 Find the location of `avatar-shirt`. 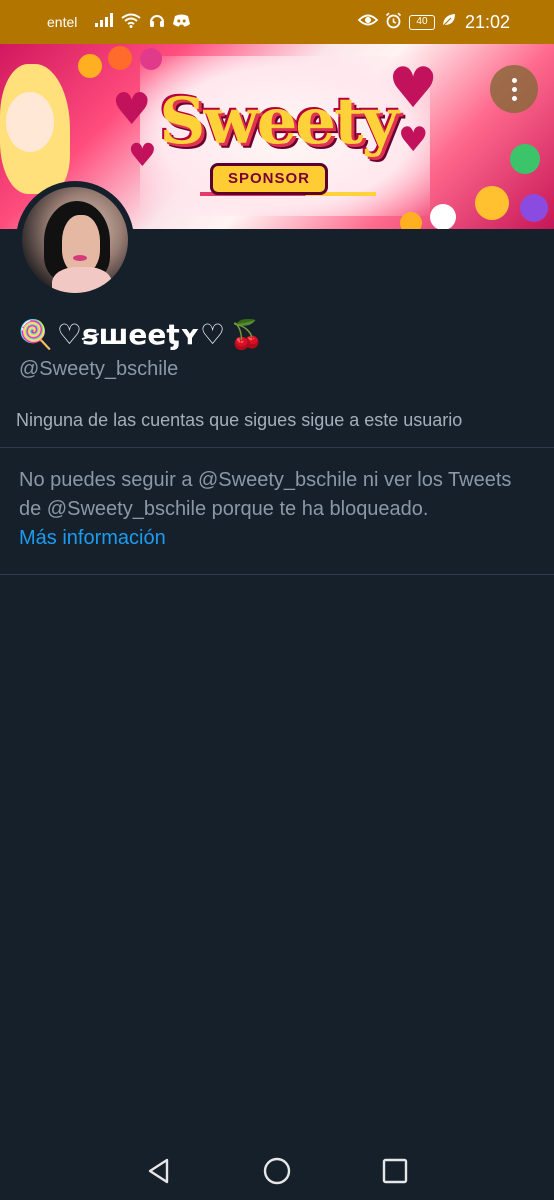

avatar-shirt is located at coordinates (82, 280).